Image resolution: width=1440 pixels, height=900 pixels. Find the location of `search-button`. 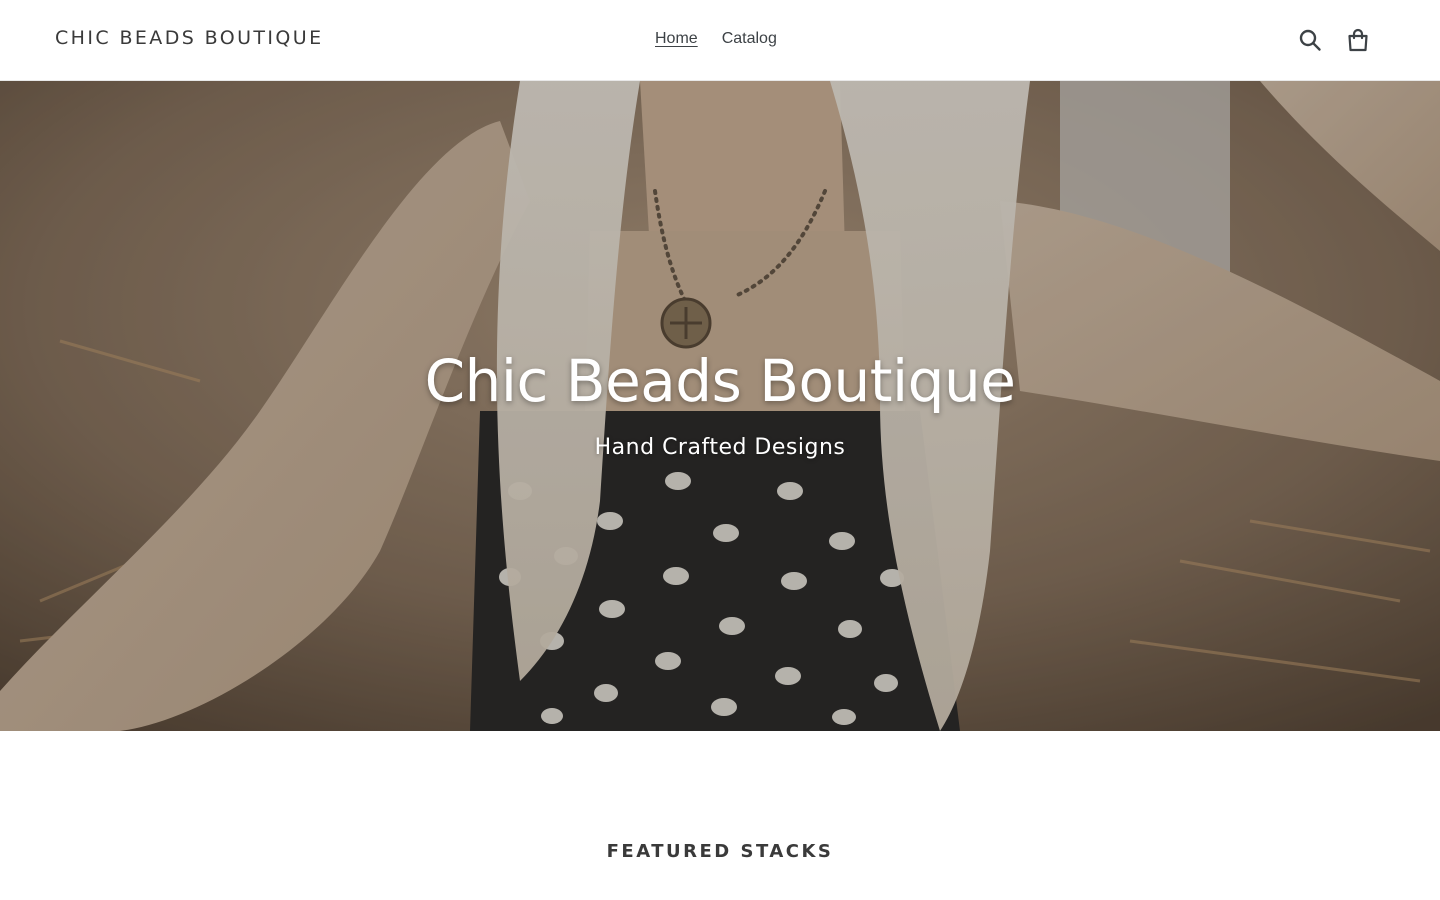

search-button is located at coordinates (1310, 40).